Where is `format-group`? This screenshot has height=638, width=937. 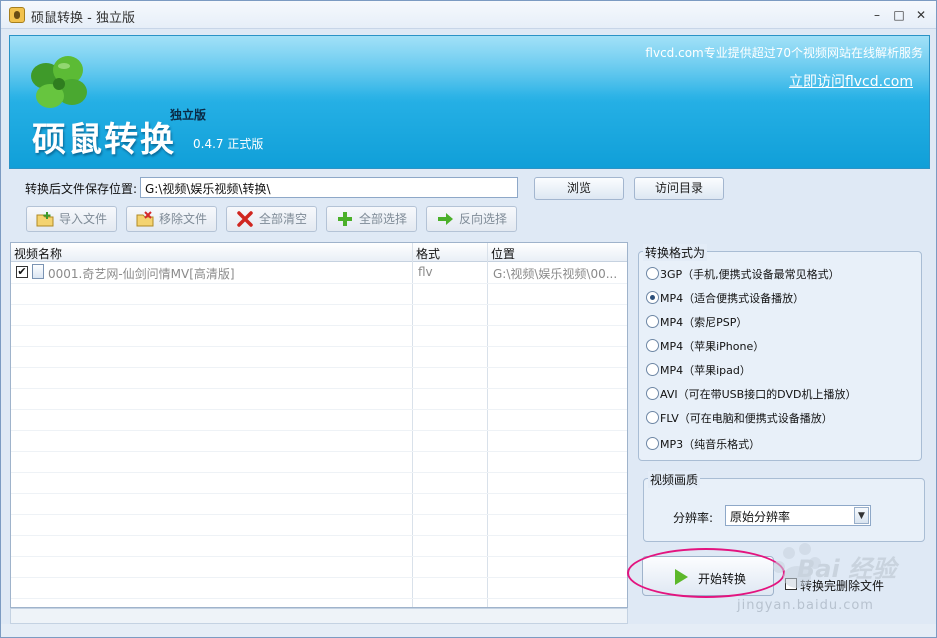 format-group is located at coordinates (780, 356).